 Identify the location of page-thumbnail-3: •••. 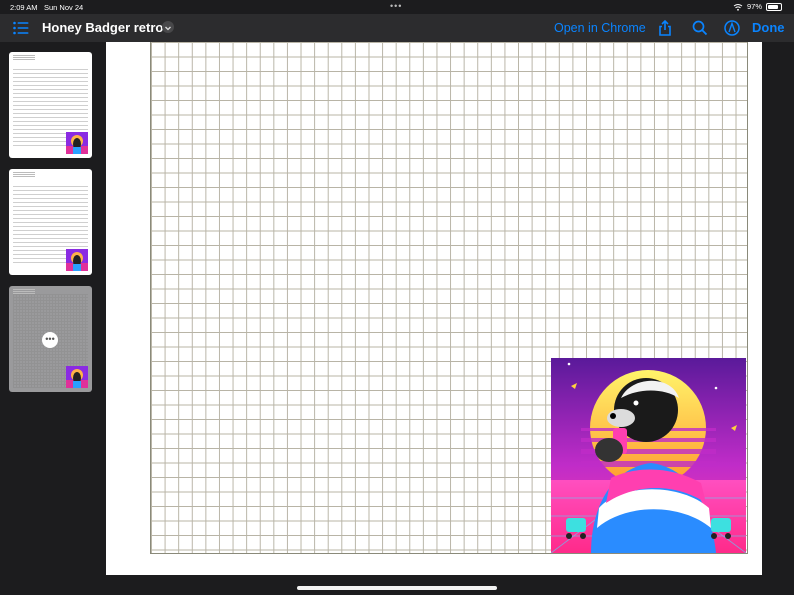
(50, 339).